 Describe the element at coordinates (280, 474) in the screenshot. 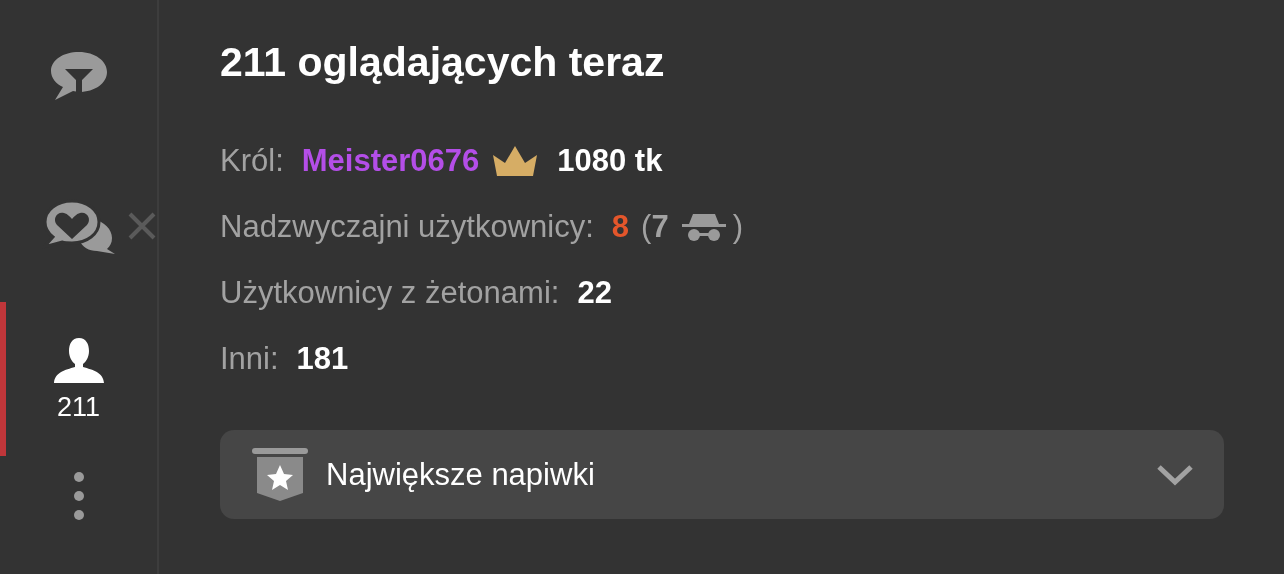

I see `badge-star-icon` at that location.